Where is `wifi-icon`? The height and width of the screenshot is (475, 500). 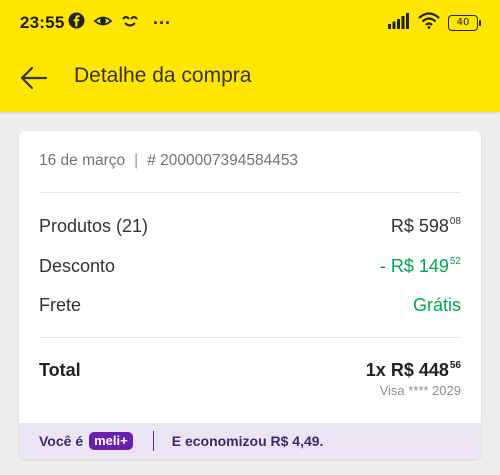 wifi-icon is located at coordinates (429, 23).